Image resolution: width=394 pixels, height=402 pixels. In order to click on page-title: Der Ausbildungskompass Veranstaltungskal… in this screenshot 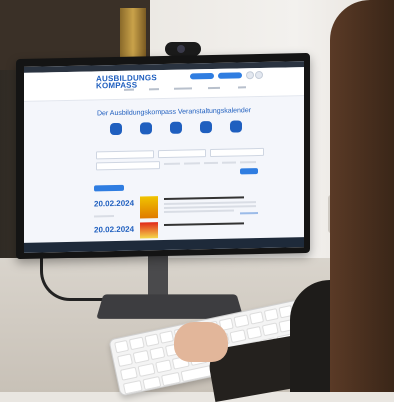, I will do `click(174, 112)`.